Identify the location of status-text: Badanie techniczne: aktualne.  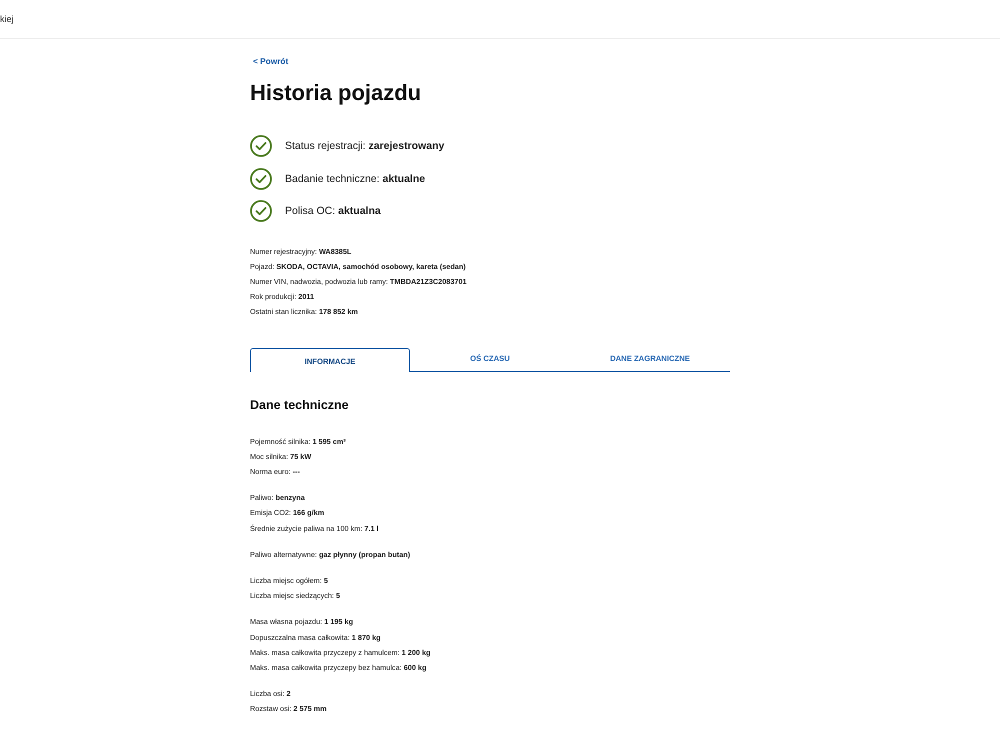
(355, 178).